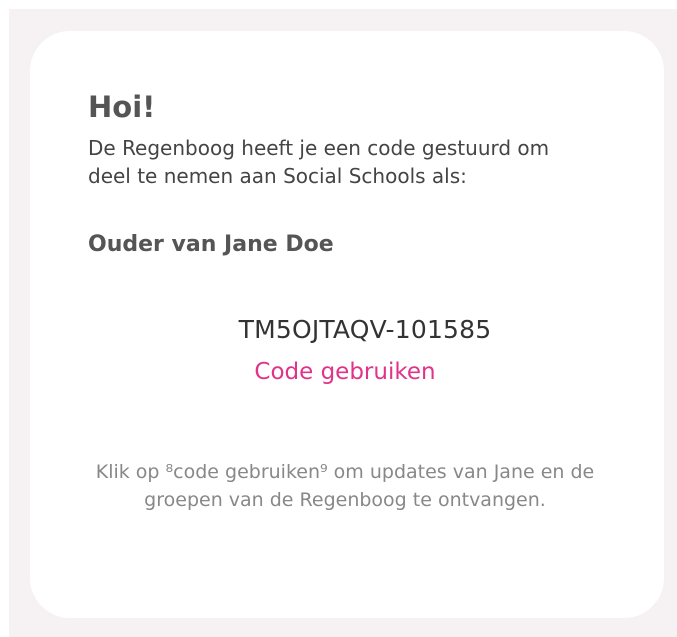 The width and height of the screenshot is (677, 637). I want to click on greeting-heading: Hoi!, so click(122, 107).